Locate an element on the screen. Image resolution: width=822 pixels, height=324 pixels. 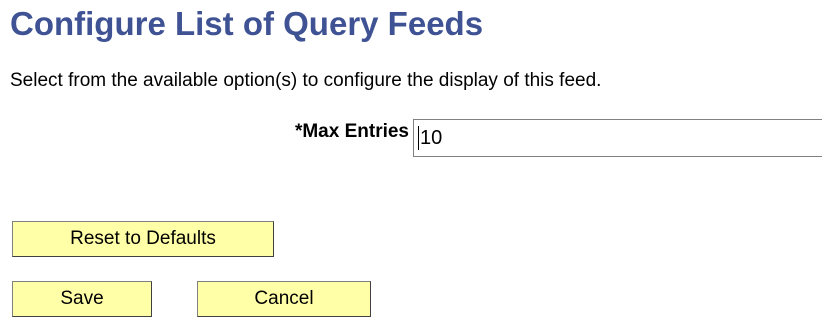
text-cursor is located at coordinates (418, 138).